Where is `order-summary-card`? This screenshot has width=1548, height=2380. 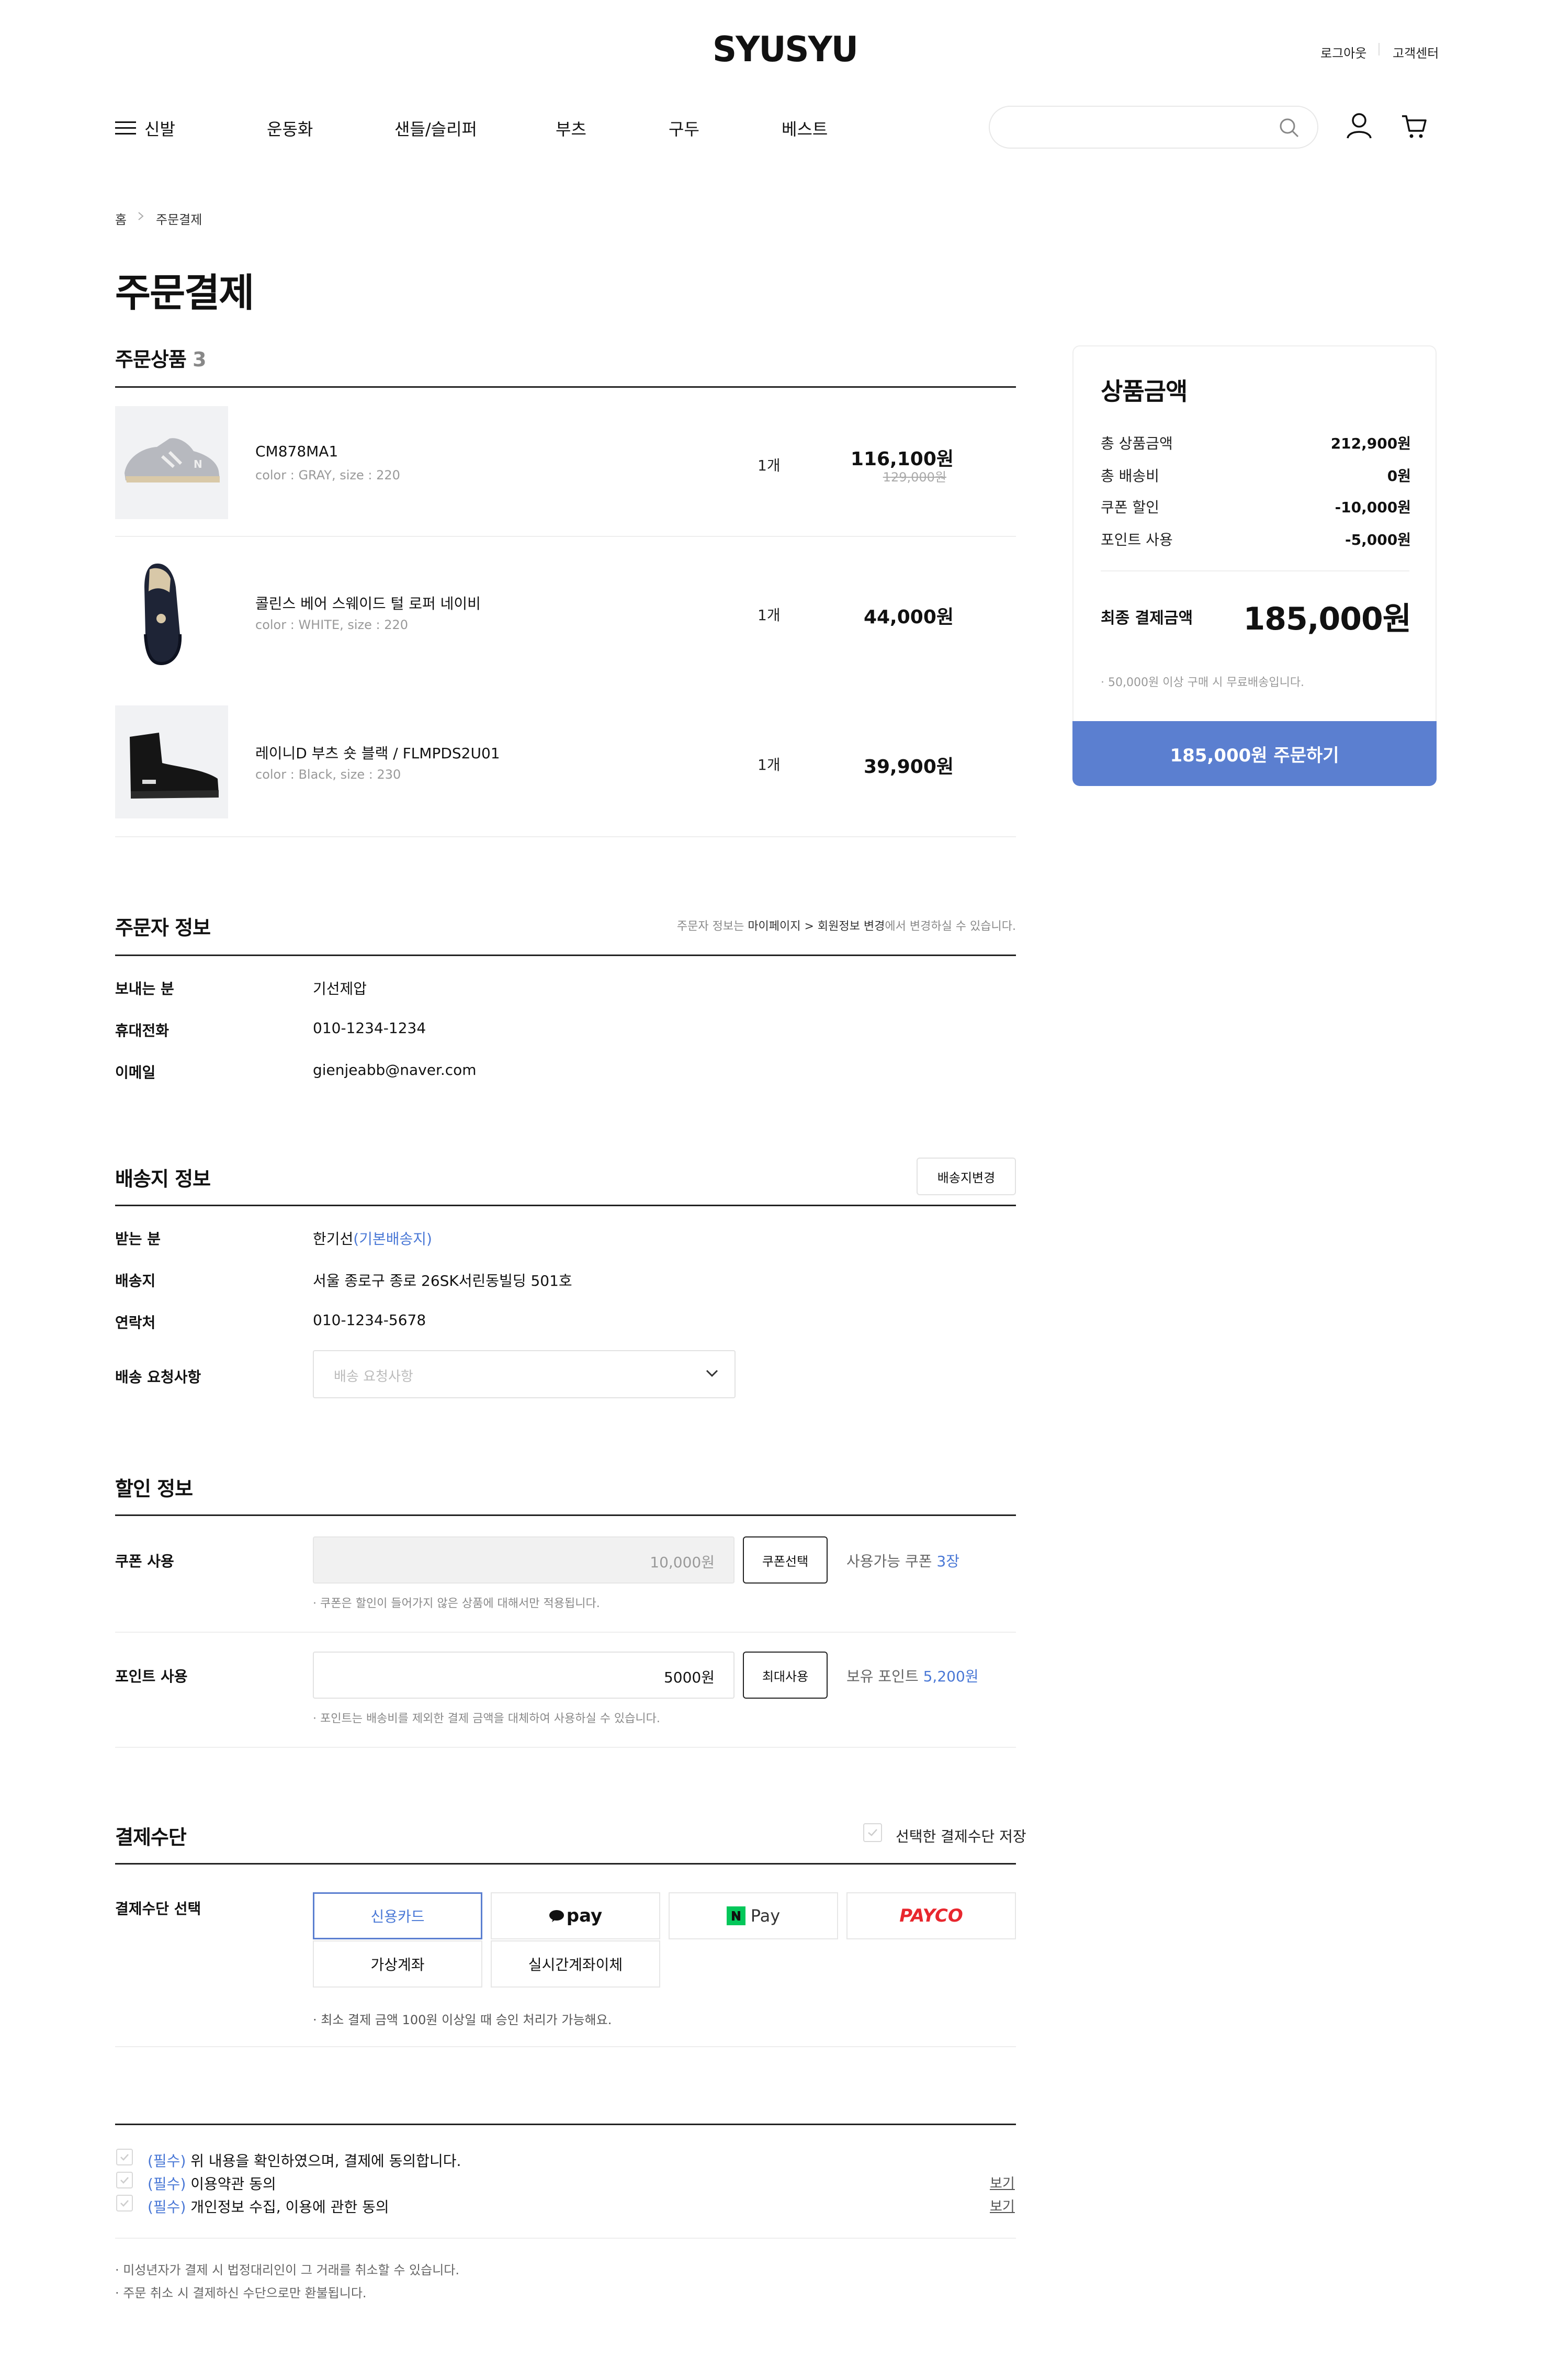
order-summary-card is located at coordinates (1254, 566).